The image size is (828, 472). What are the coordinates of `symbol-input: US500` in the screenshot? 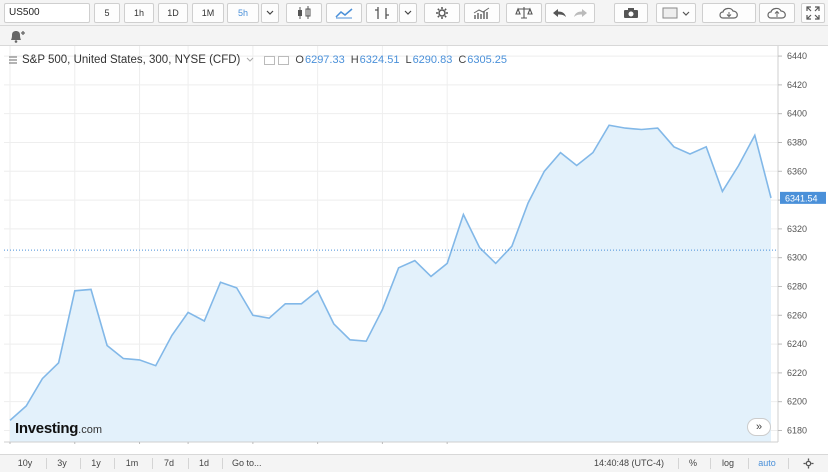 It's located at (47, 13).